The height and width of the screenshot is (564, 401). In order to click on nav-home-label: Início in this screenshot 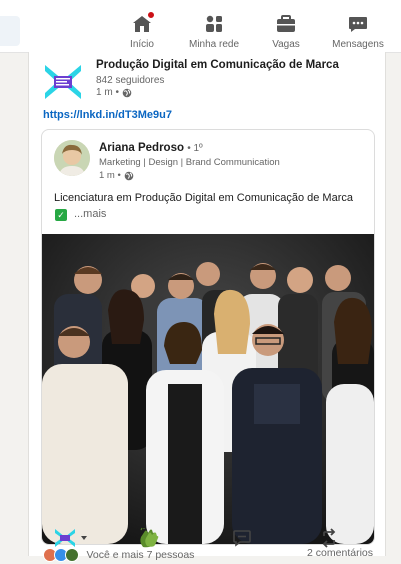, I will do `click(142, 44)`.